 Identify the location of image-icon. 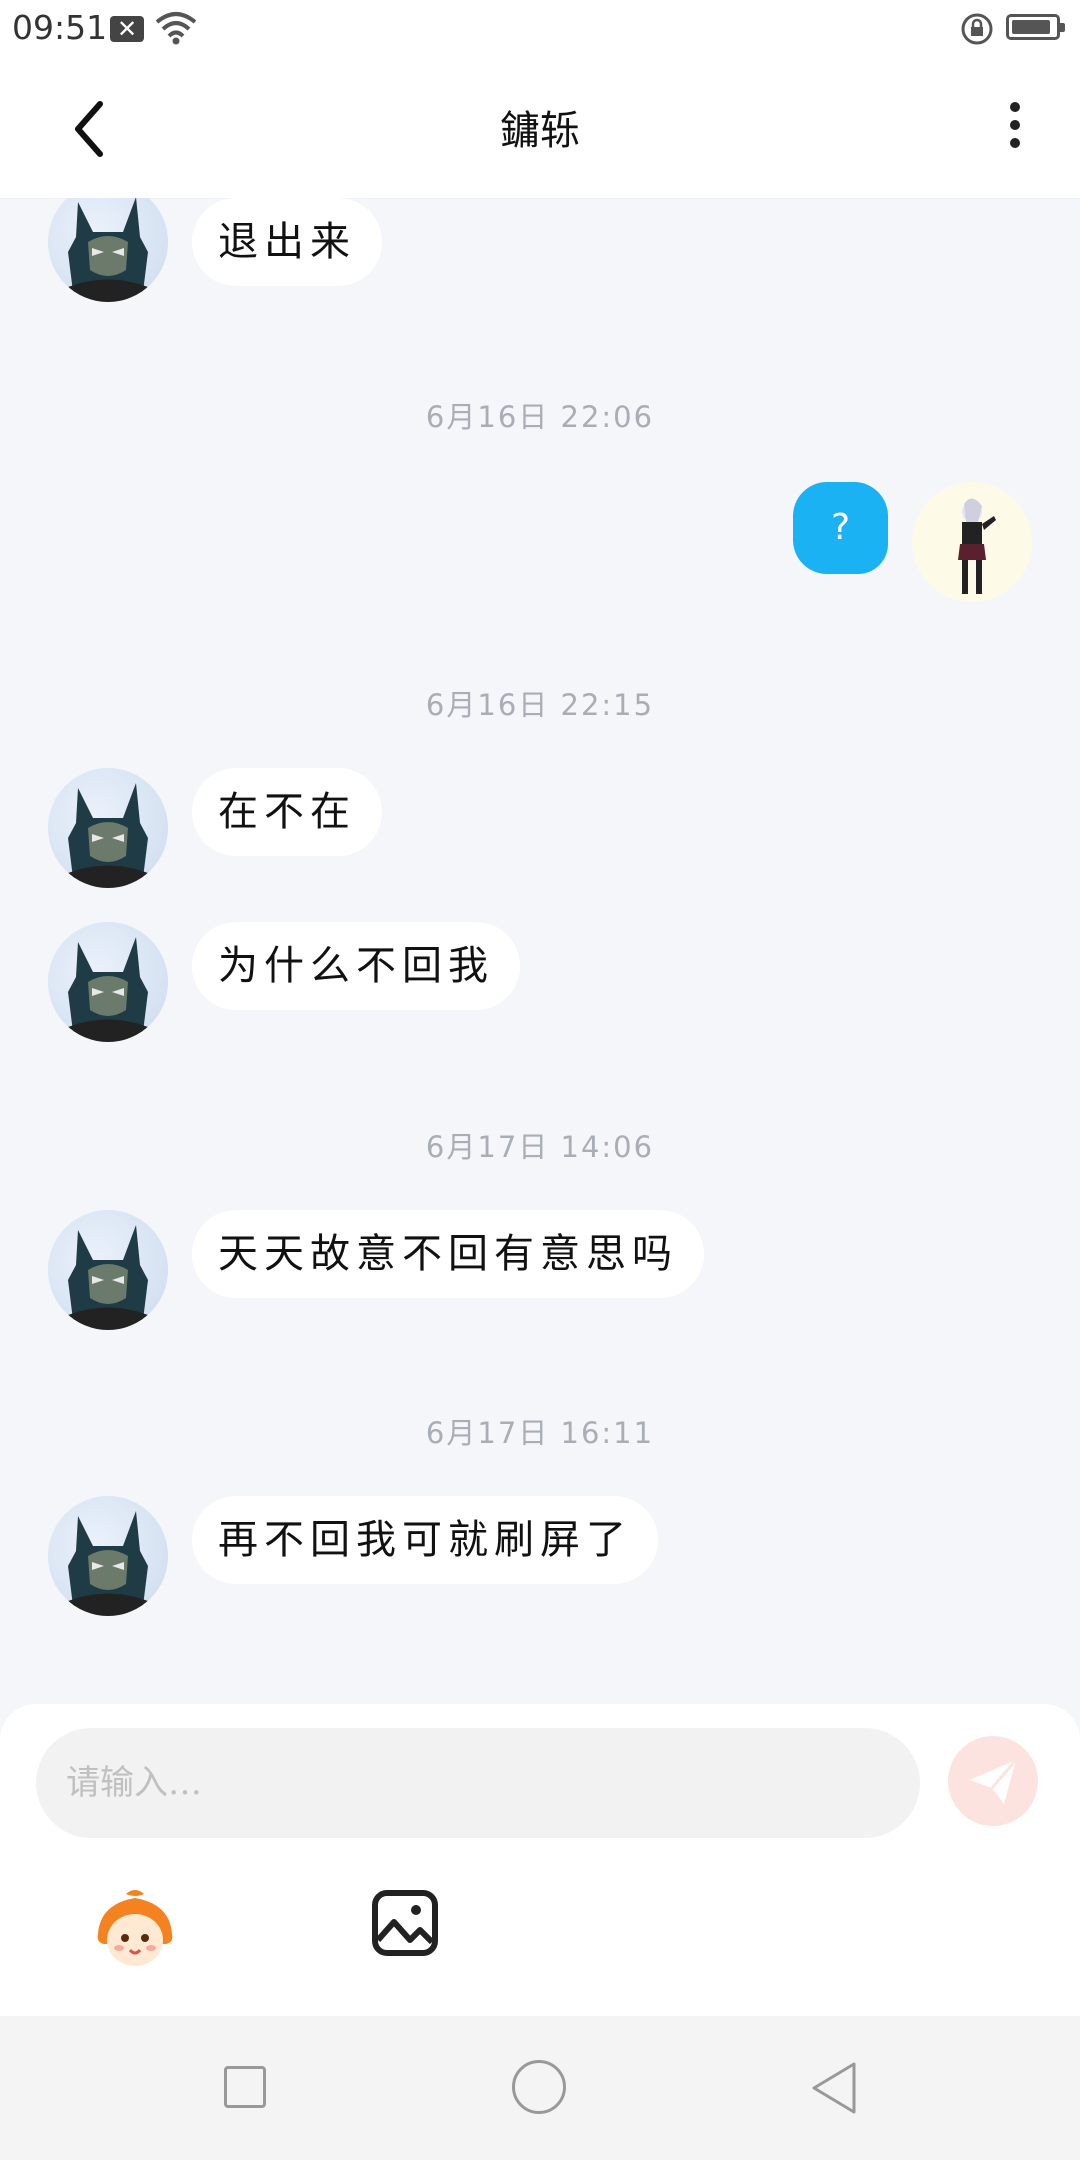
(405, 1923).